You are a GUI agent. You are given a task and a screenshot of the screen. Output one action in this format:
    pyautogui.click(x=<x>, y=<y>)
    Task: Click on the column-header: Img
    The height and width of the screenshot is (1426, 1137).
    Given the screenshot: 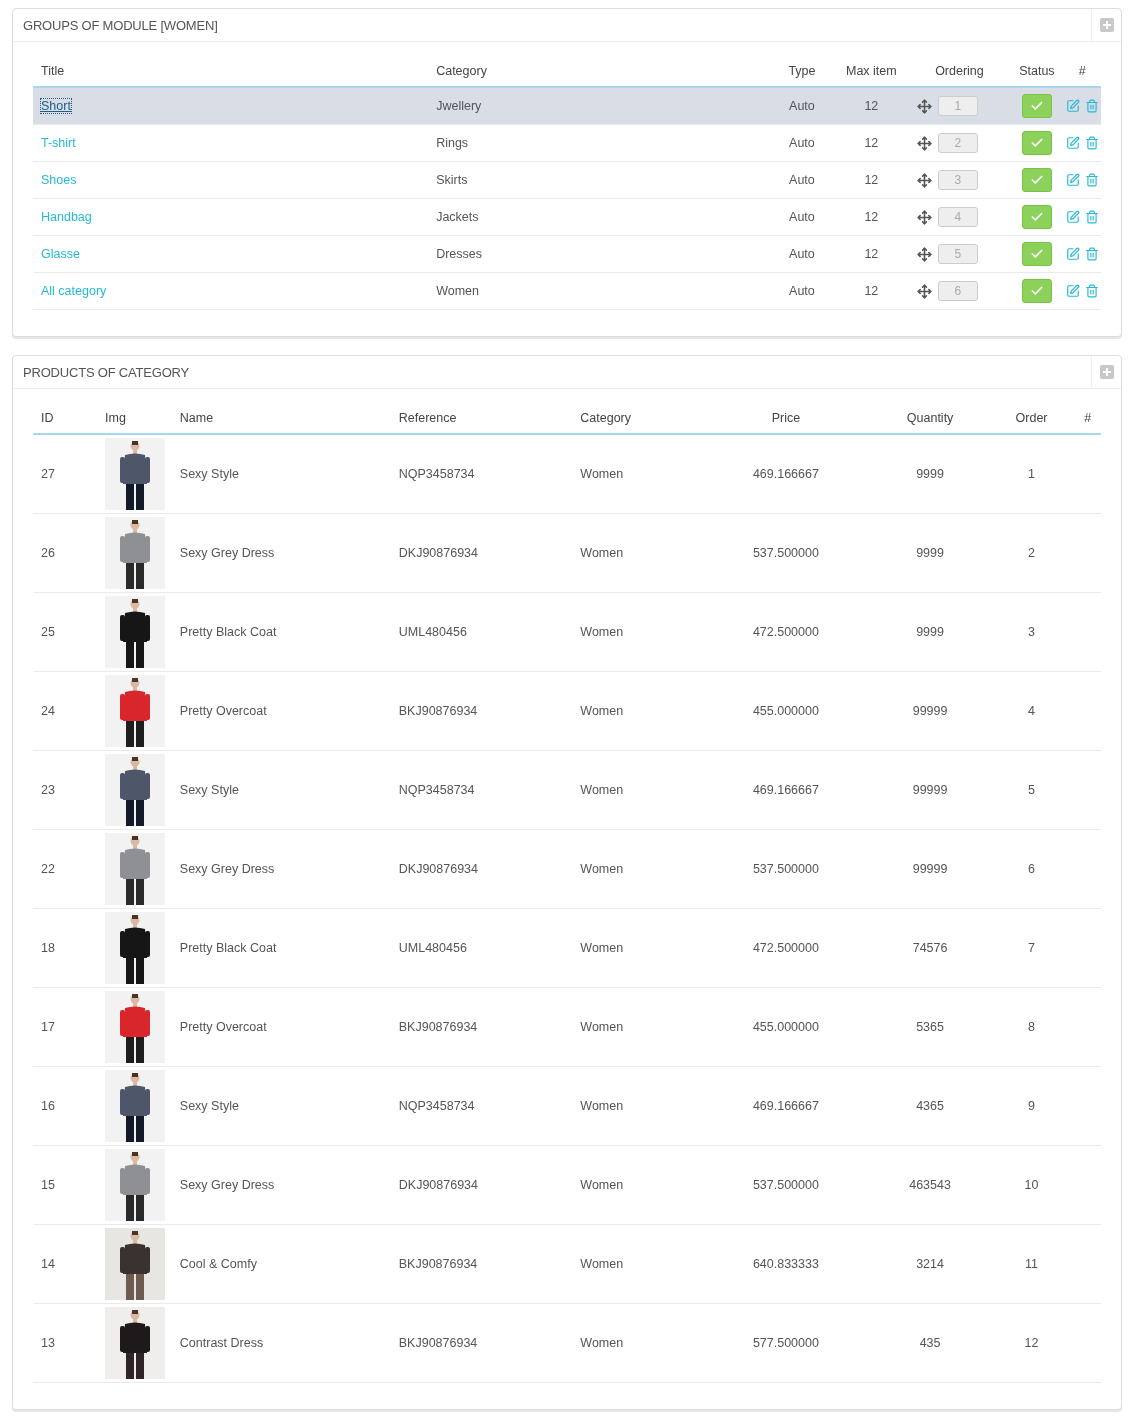 What is the action you would take?
    pyautogui.click(x=134, y=422)
    